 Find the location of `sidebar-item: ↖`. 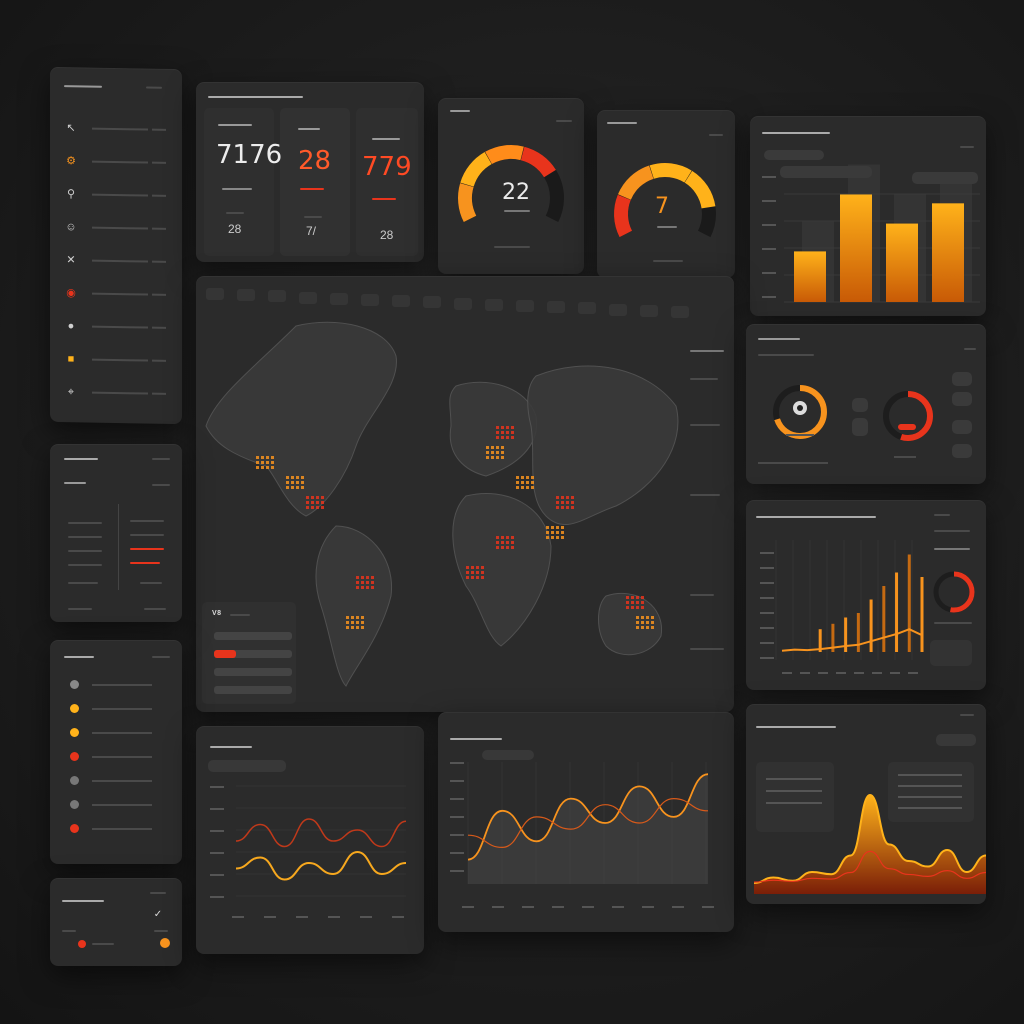

sidebar-item: ↖ is located at coordinates (116, 129).